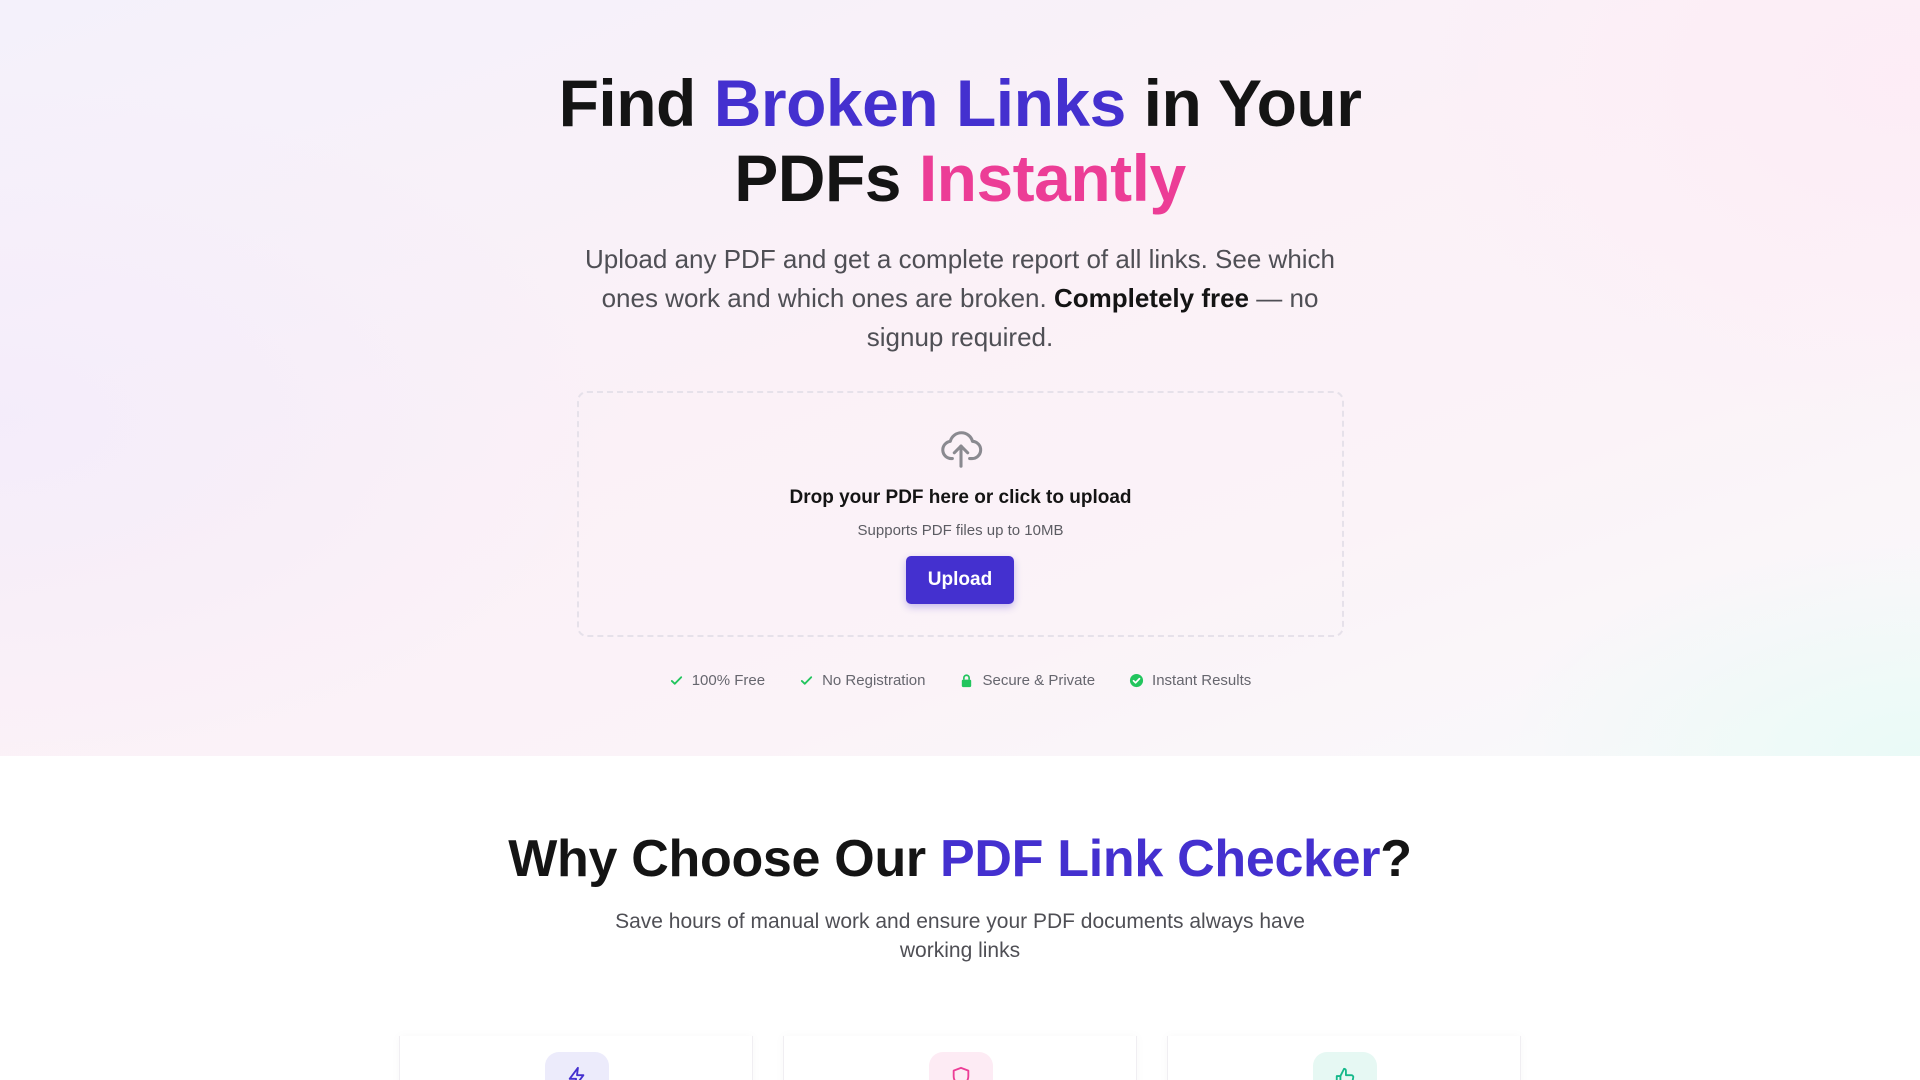  I want to click on hero-title: Find Broken Links in Your PDFs Instantly, so click(960, 141).